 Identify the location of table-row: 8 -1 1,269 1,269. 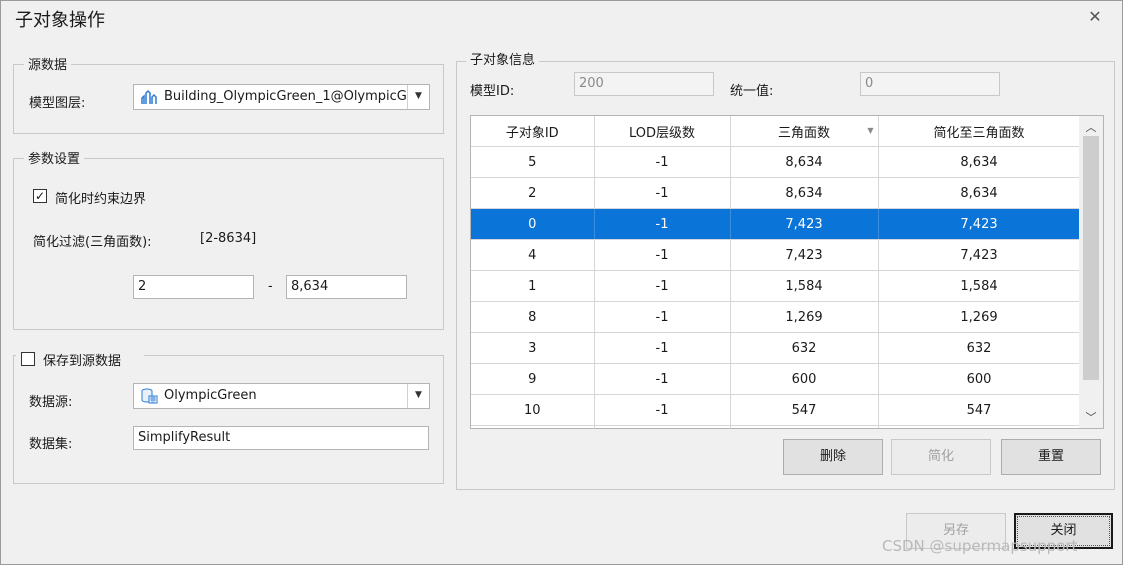
(776, 317).